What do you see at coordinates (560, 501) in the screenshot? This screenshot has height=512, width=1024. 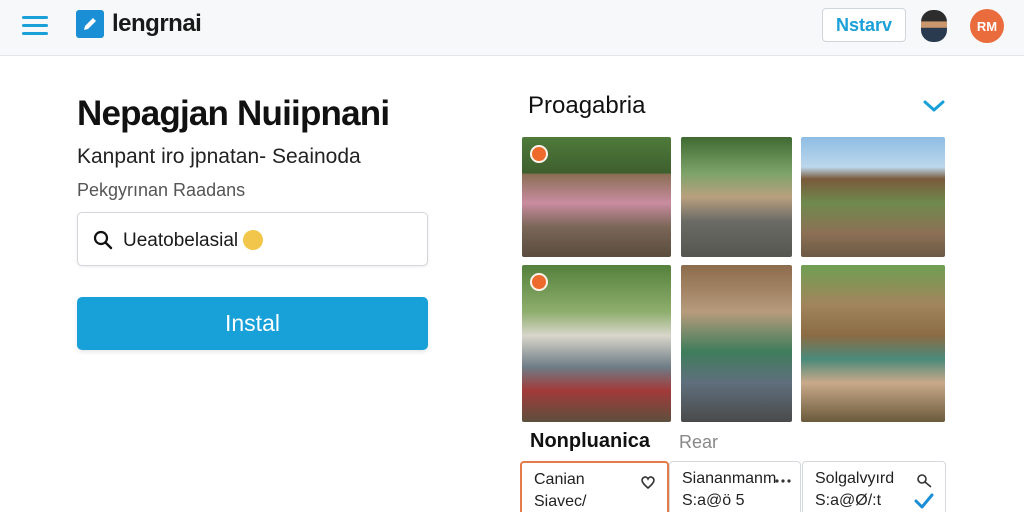 I see `card-subtitle: Siavec/` at bounding box center [560, 501].